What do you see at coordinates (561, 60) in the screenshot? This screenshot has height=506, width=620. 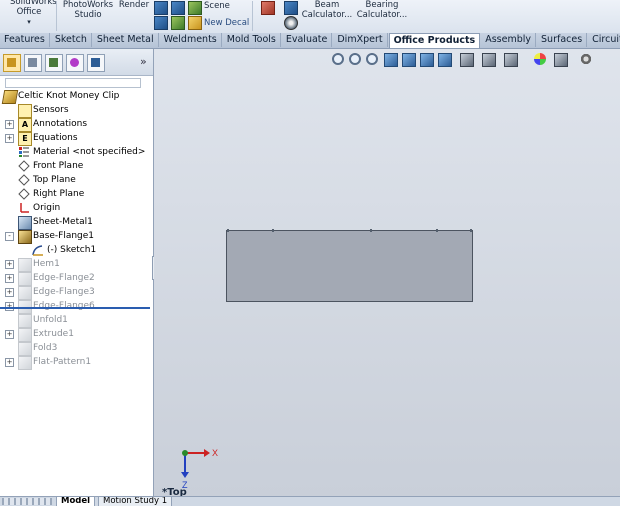 I see `view-settings-icon` at bounding box center [561, 60].